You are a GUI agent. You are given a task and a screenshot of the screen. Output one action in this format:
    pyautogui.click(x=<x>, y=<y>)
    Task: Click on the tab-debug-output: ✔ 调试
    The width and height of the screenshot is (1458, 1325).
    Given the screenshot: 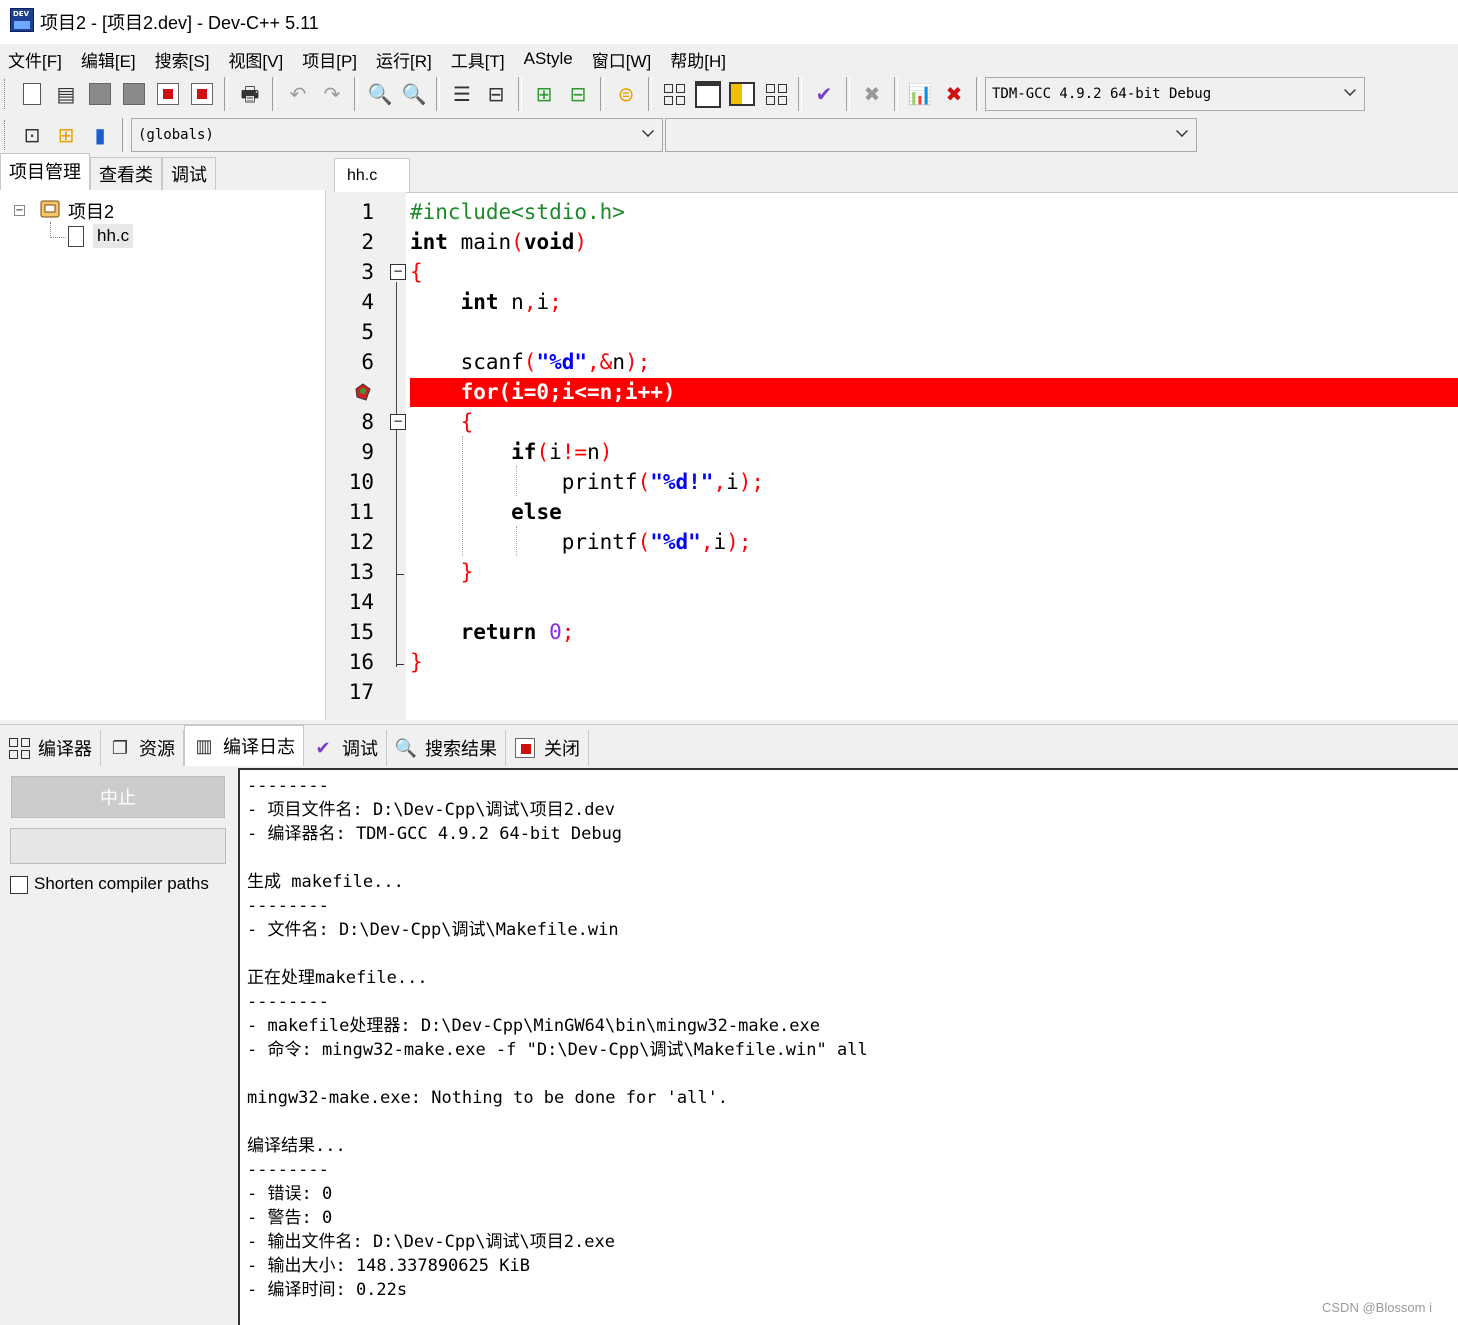 What is the action you would take?
    pyautogui.click(x=345, y=748)
    